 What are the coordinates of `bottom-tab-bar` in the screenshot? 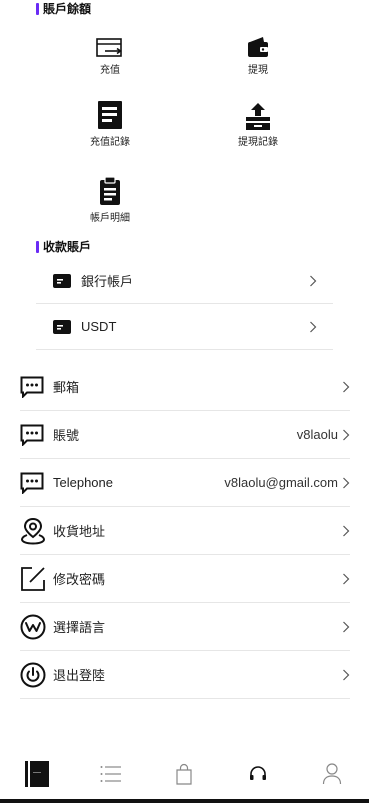 It's located at (184, 774).